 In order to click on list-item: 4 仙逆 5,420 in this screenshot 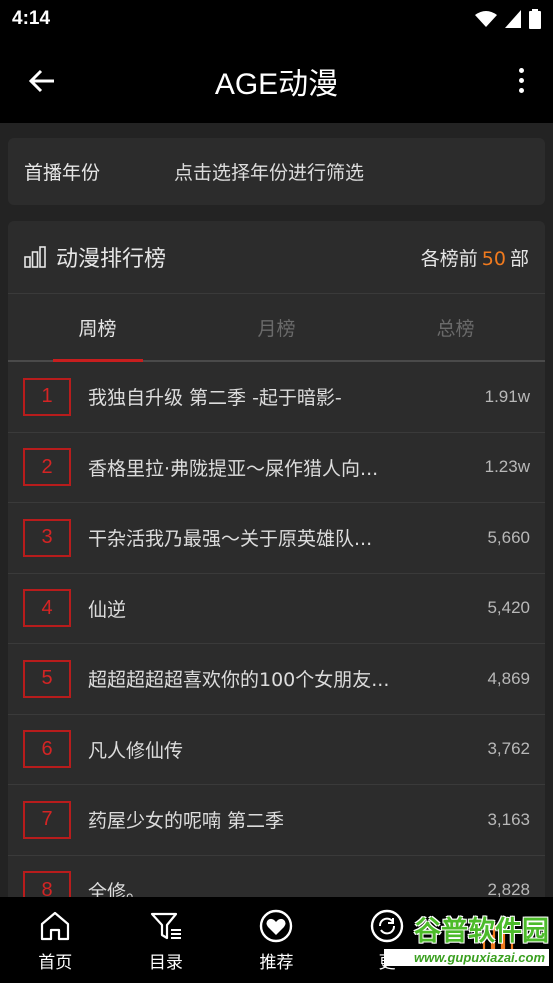, I will do `click(276, 609)`.